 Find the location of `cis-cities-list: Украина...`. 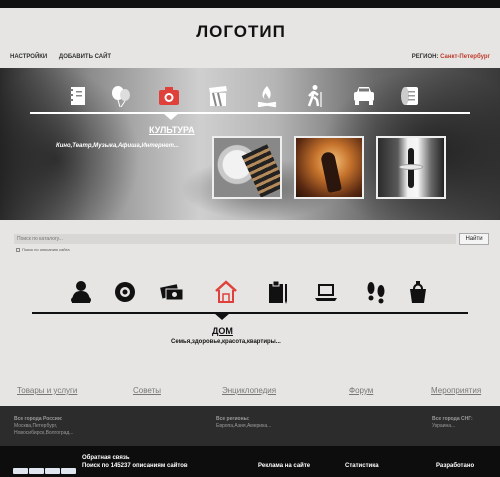

cis-cities-list: Украина... is located at coordinates (452, 426).